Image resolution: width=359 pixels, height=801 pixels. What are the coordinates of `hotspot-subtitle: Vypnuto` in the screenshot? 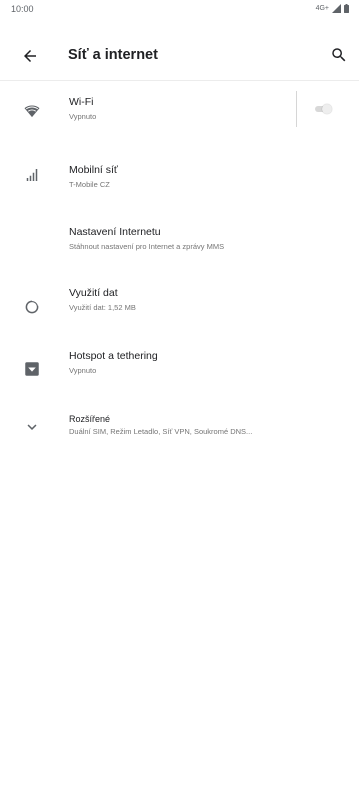 It's located at (83, 370).